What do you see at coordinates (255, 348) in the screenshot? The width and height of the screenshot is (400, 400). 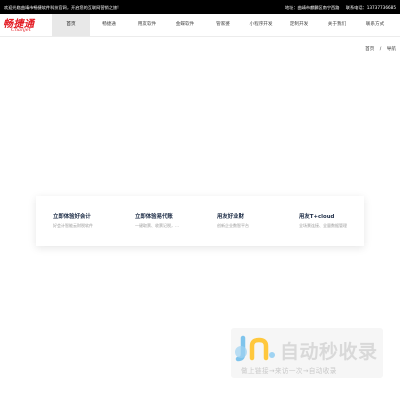 I see `watermark-logo-icon` at bounding box center [255, 348].